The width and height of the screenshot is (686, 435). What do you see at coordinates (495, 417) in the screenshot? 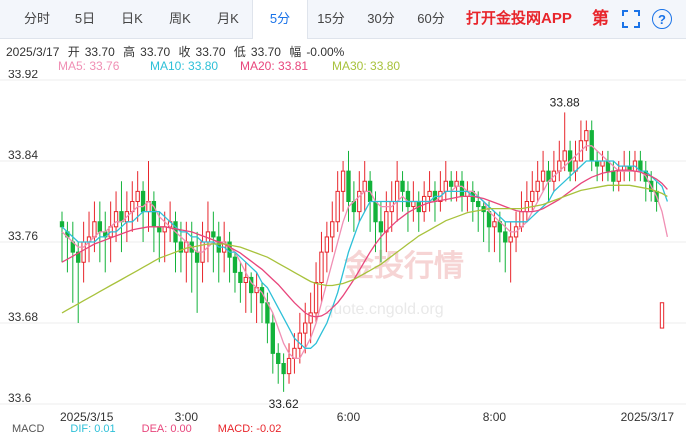
I see `x-tick-label: 8:00` at bounding box center [495, 417].